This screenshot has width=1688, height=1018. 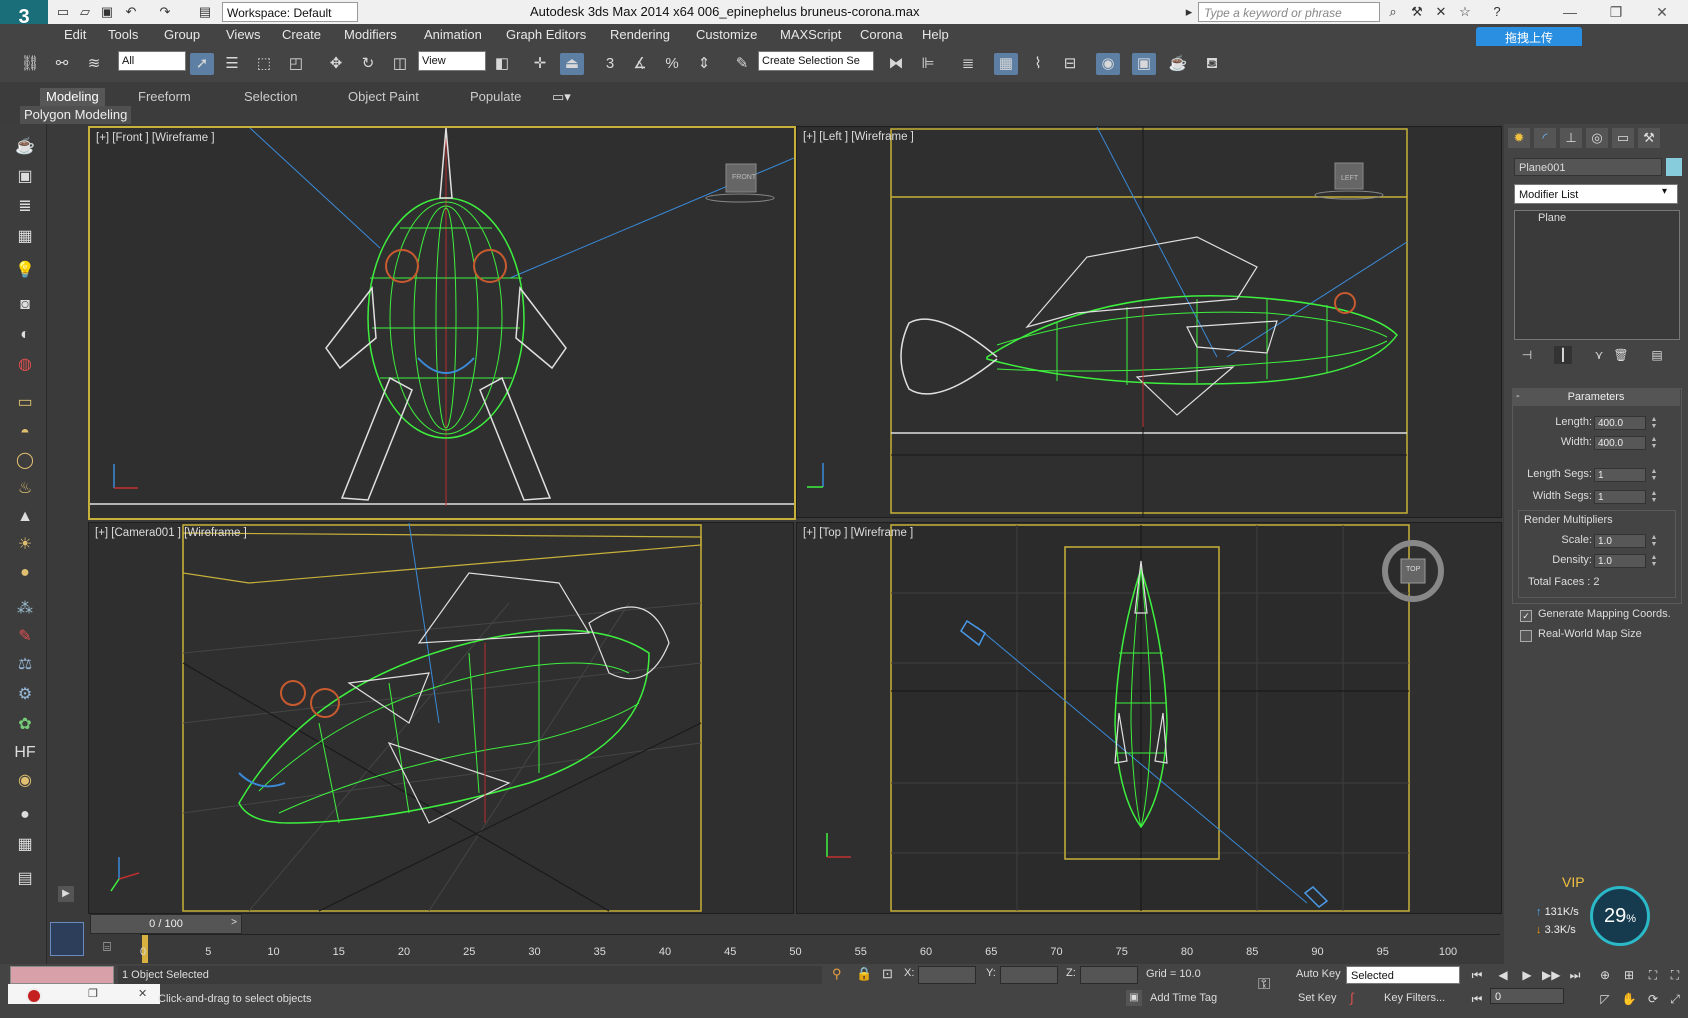 What do you see at coordinates (336, 64) in the screenshot?
I see `move-icon: ✥` at bounding box center [336, 64].